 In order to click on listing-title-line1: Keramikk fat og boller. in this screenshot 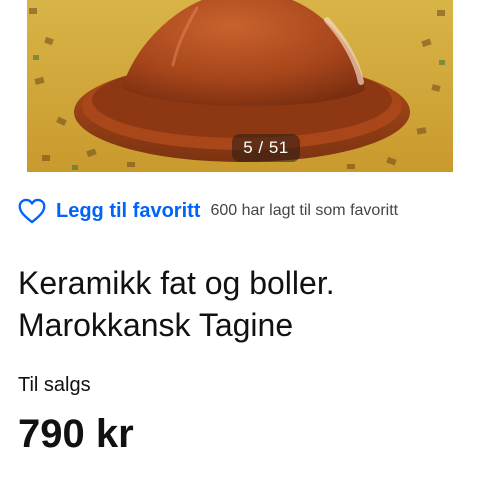, I will do `click(176, 283)`.